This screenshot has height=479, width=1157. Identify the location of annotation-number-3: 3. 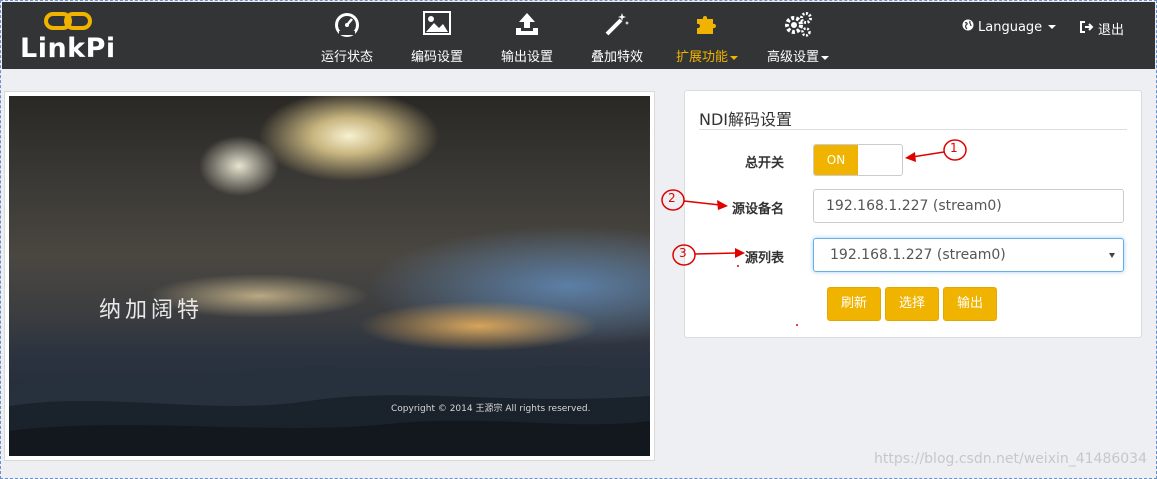
(683, 253).